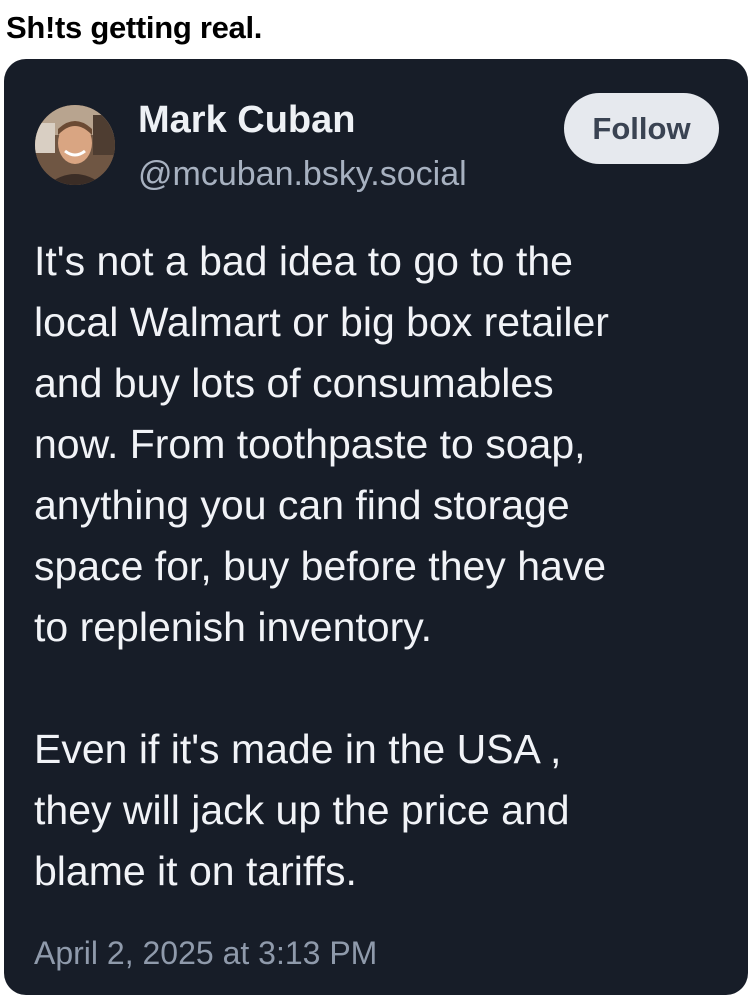 This screenshot has width=756, height=1000. I want to click on post-text-line: anything you can find storage, so click(302, 505).